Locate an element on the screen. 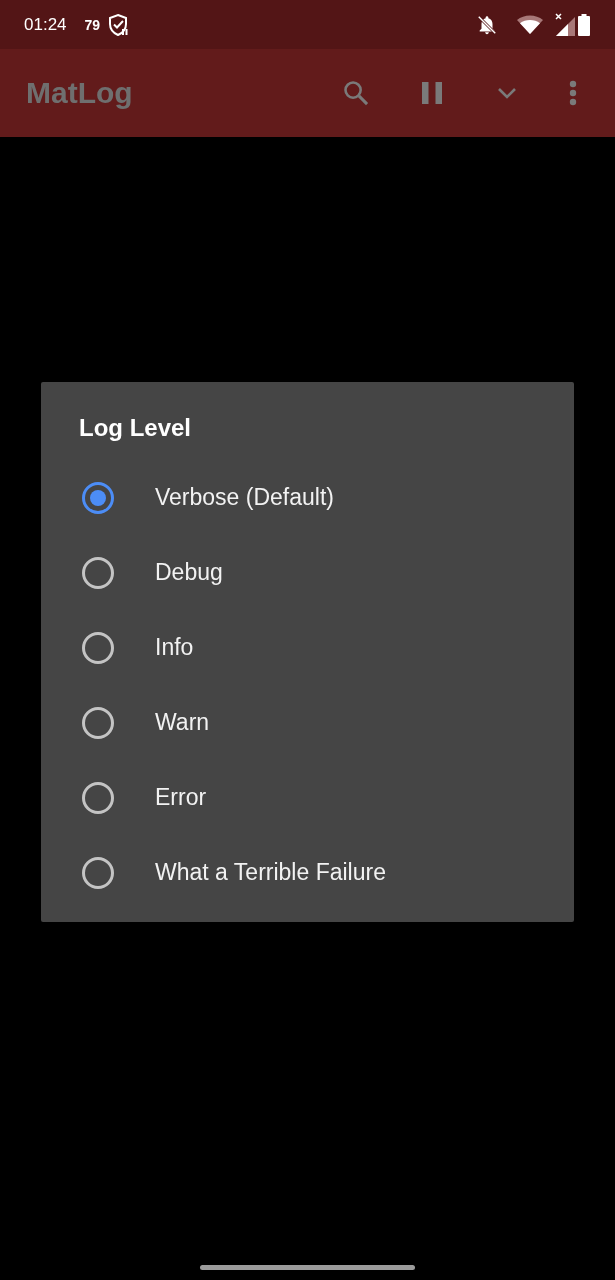 The image size is (615, 1280). log-level-option: Verbose (Default) is located at coordinates (307, 497).